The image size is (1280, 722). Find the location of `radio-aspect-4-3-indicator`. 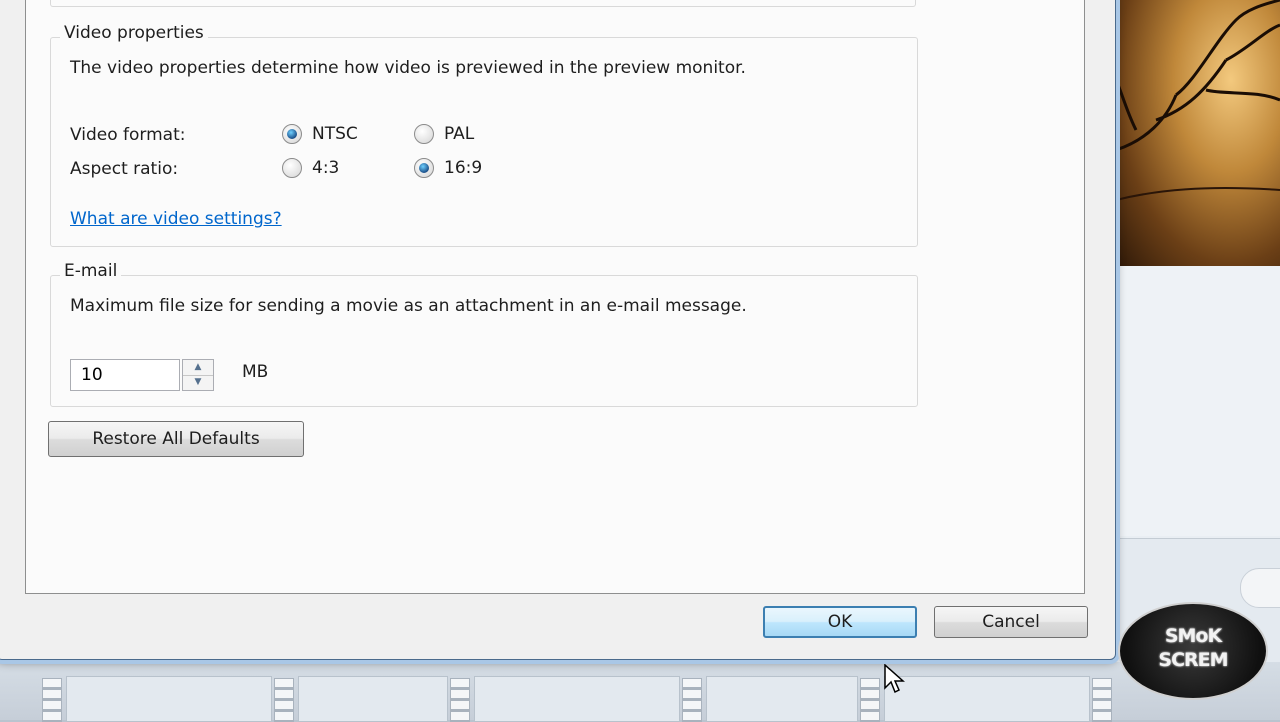

radio-aspect-4-3-indicator is located at coordinates (292, 168).